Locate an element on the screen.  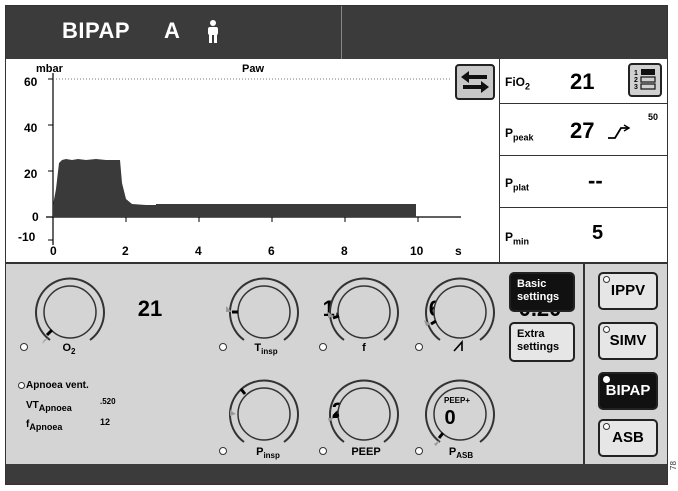
frequency-label: f is located at coordinates (364, 348).